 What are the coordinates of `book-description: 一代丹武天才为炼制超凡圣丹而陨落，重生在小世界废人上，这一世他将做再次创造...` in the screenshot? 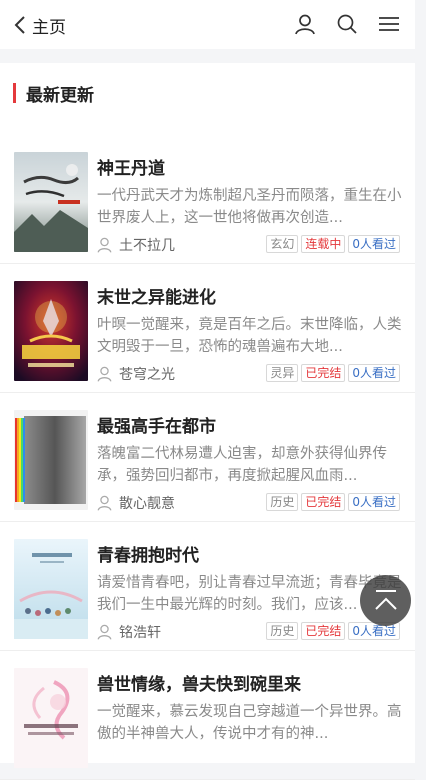 It's located at (249, 207).